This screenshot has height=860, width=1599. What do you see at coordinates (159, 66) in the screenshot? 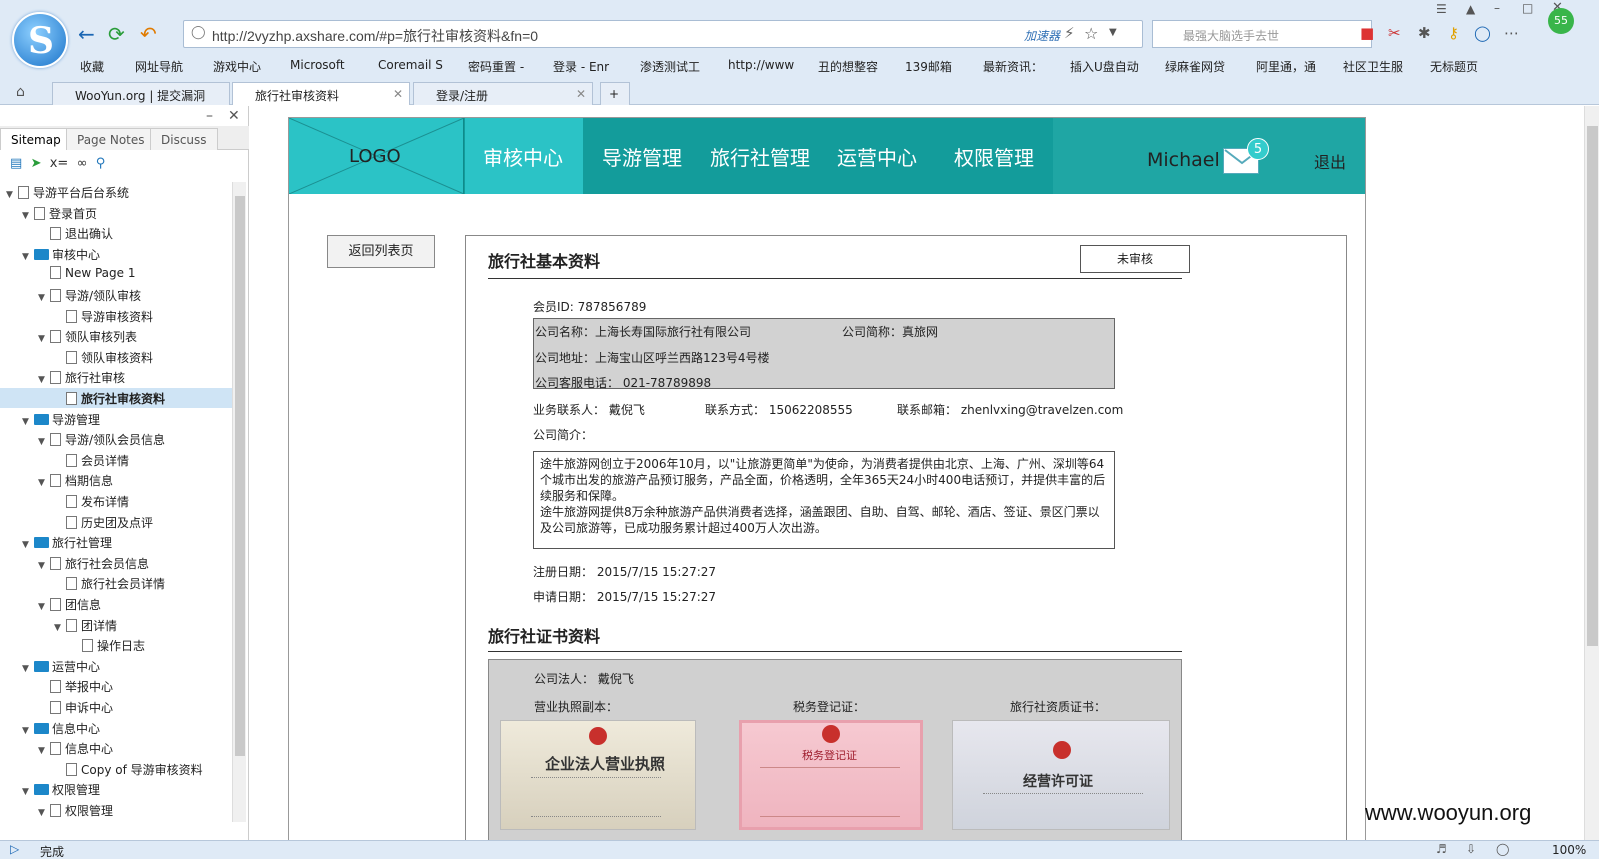
I see `bookmark-item: 网址导航` at bounding box center [159, 66].